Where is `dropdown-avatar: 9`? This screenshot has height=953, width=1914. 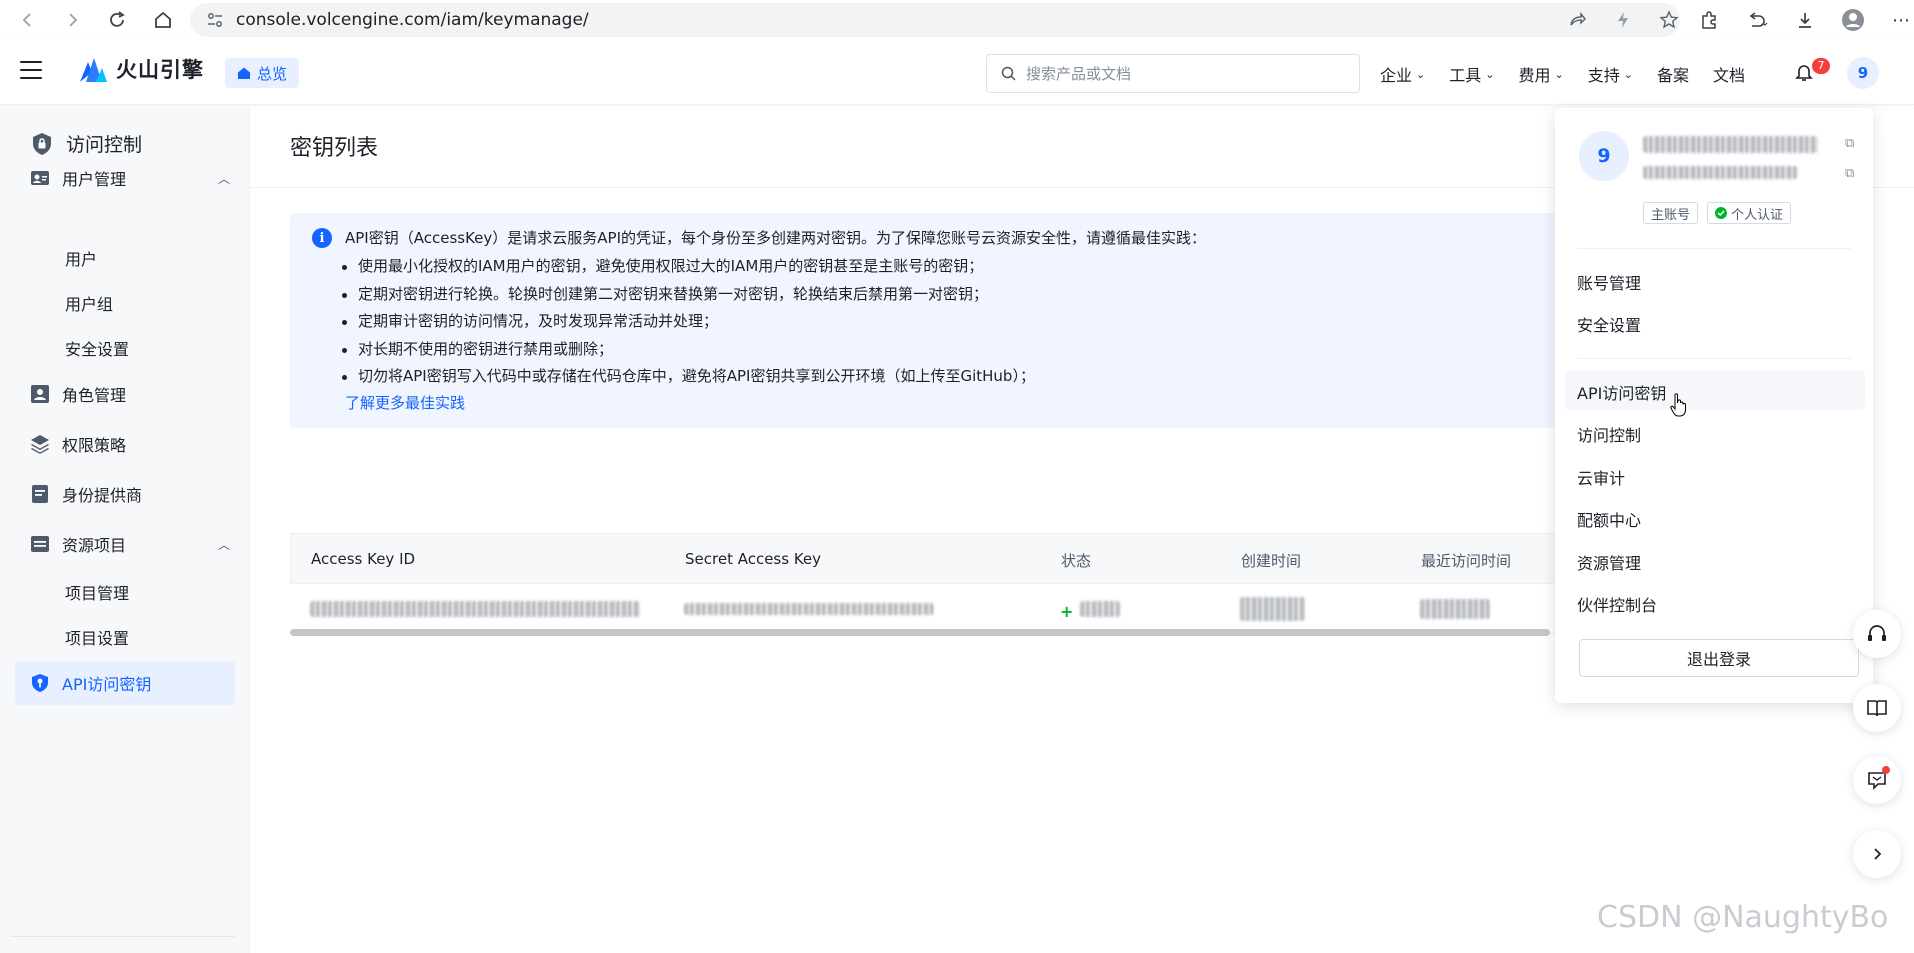 dropdown-avatar: 9 is located at coordinates (1604, 156).